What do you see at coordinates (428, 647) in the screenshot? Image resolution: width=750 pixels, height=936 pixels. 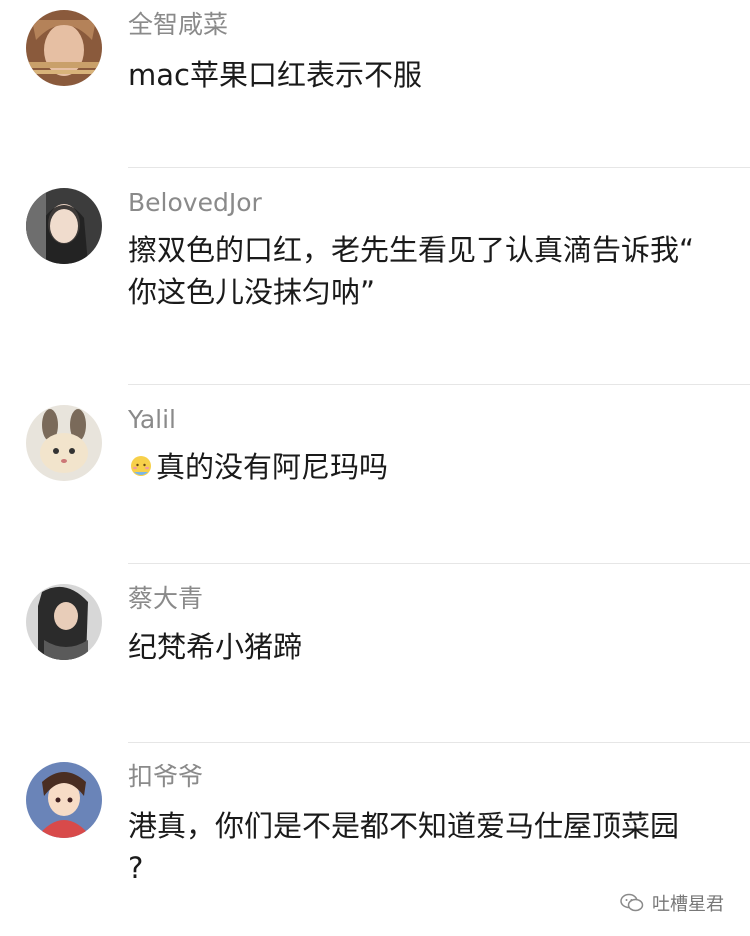 I see `comment-text: 纪梵希小猪蹄` at bounding box center [428, 647].